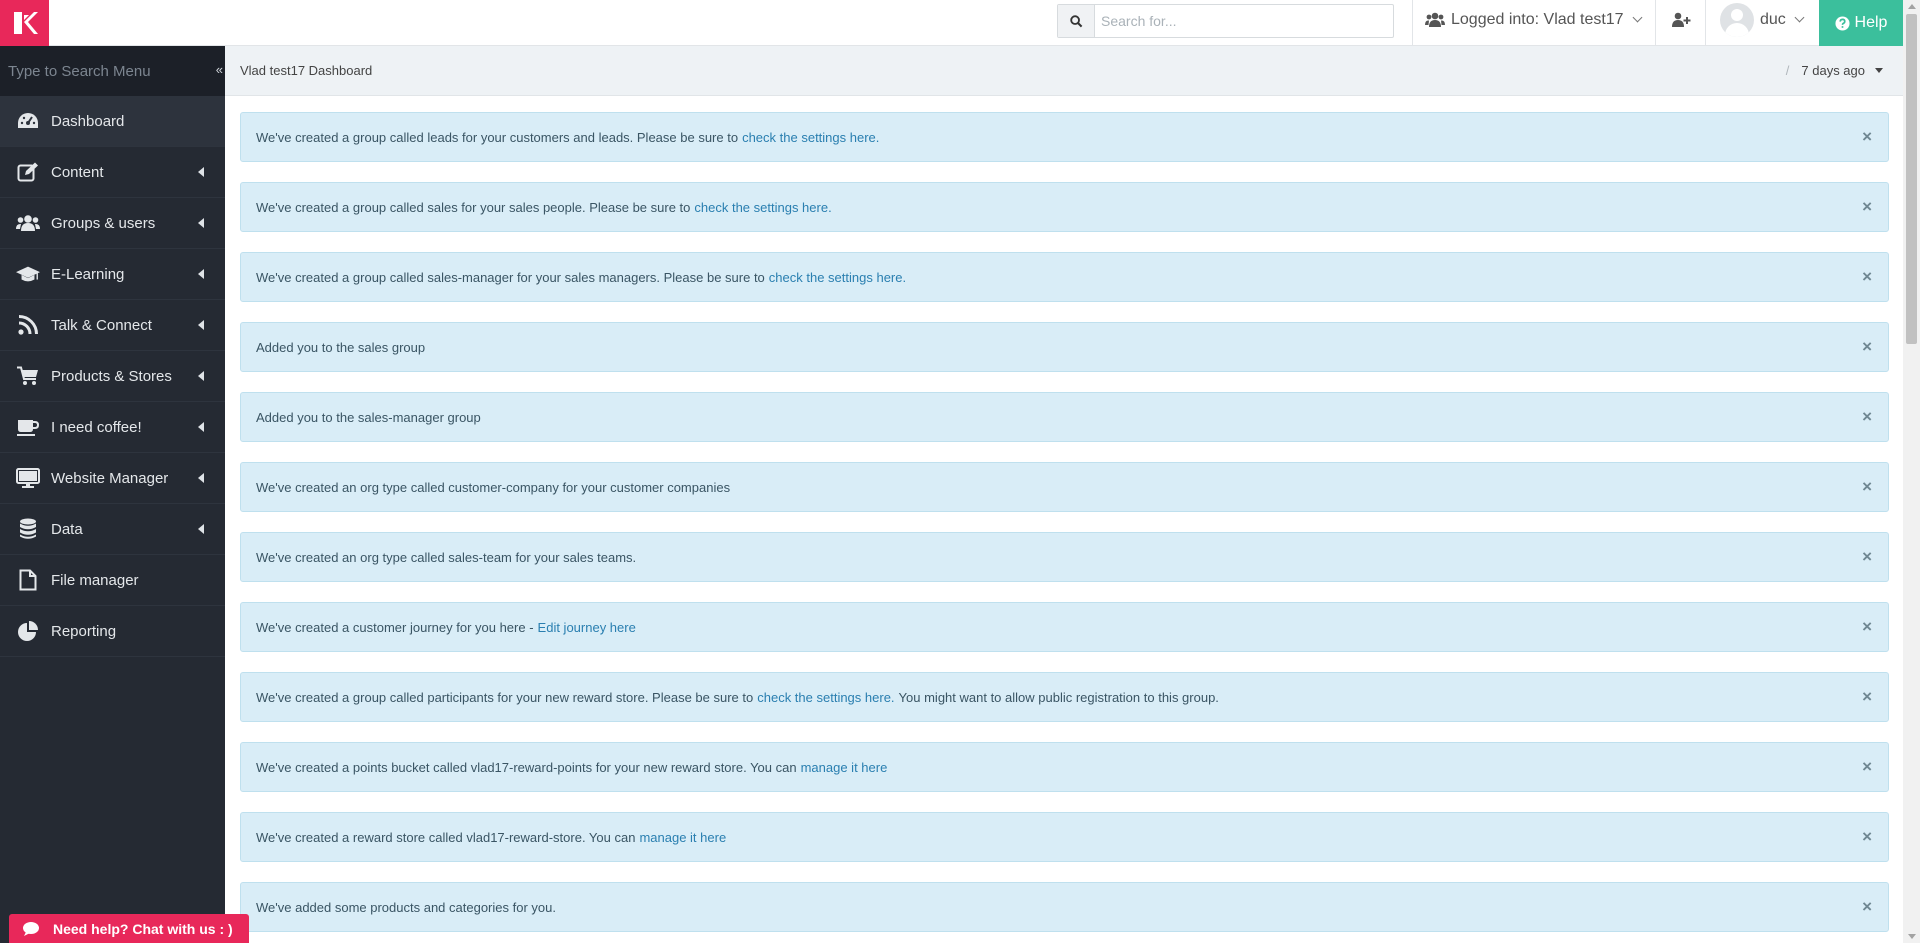 The height and width of the screenshot is (943, 1920). Describe the element at coordinates (28, 274) in the screenshot. I see `graduation-cap-icon` at that location.